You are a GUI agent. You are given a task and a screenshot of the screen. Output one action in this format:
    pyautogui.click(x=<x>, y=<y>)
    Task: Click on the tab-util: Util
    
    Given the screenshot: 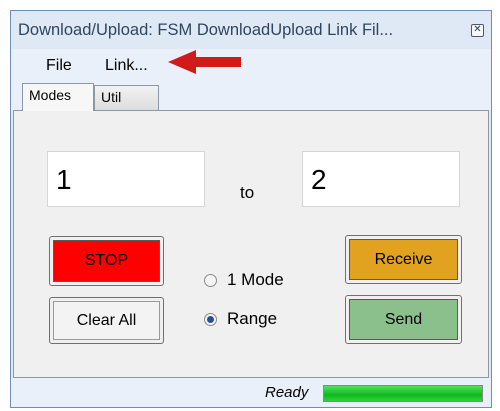 What is the action you would take?
    pyautogui.click(x=126, y=98)
    